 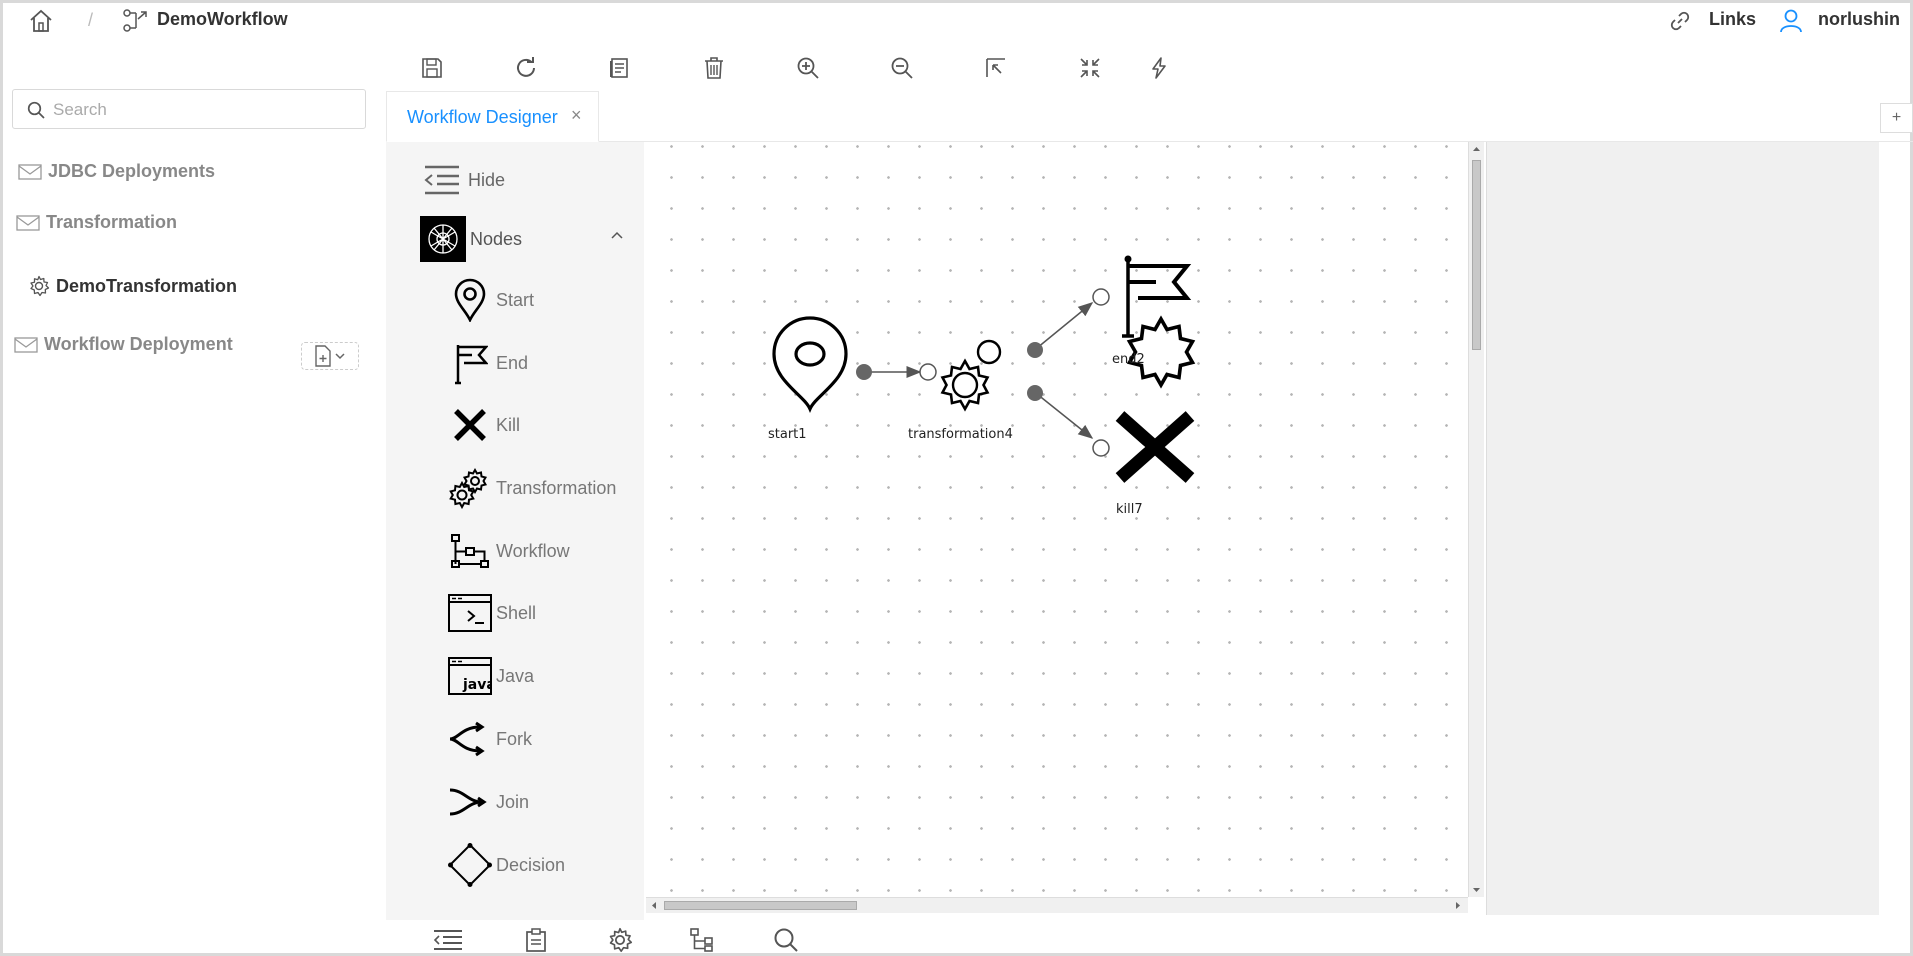 I want to click on user-name: norlushin, so click(x=1859, y=19).